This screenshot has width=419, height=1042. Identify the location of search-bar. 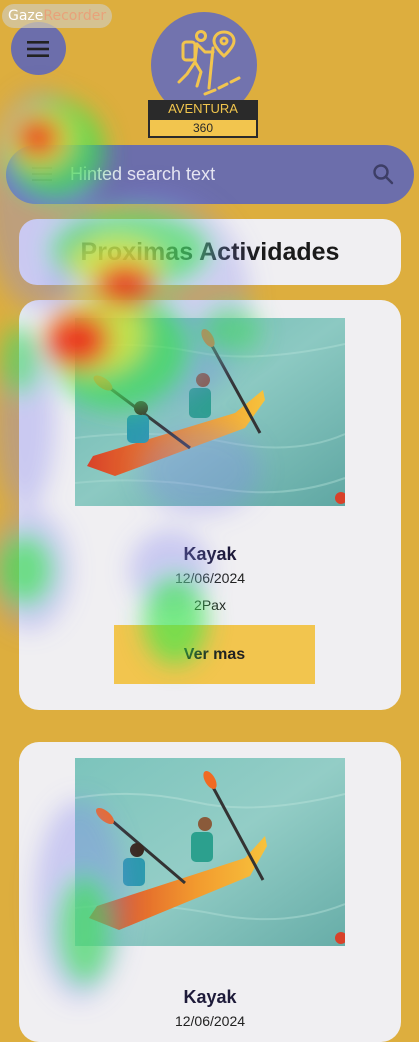
(210, 174).